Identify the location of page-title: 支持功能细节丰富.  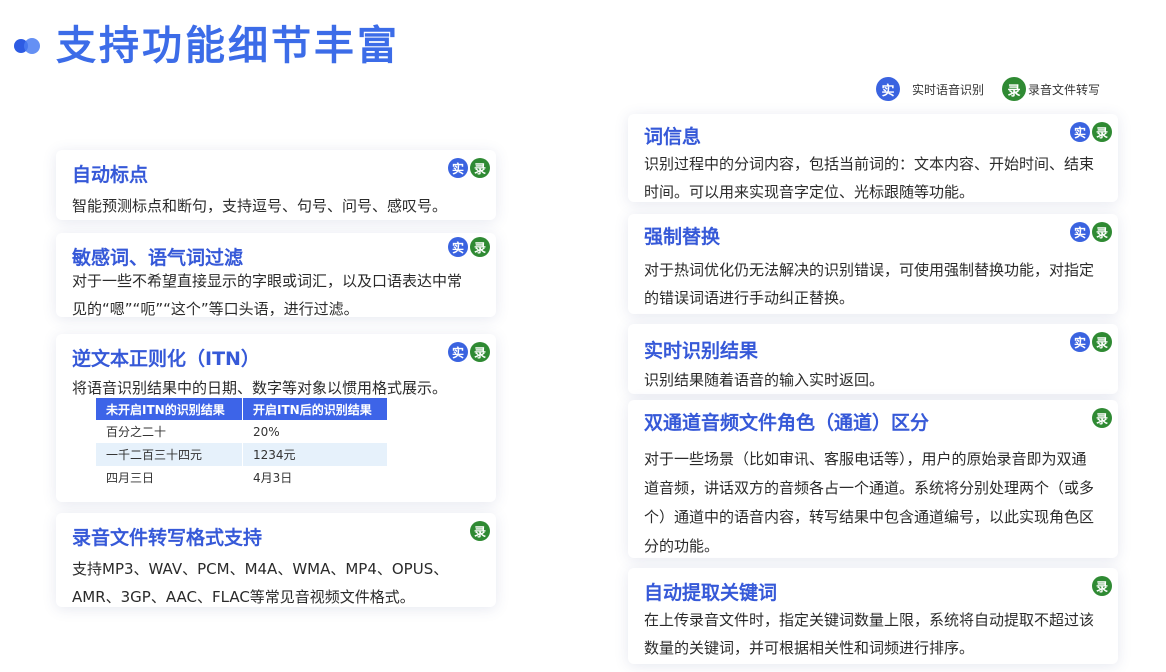
(228, 46).